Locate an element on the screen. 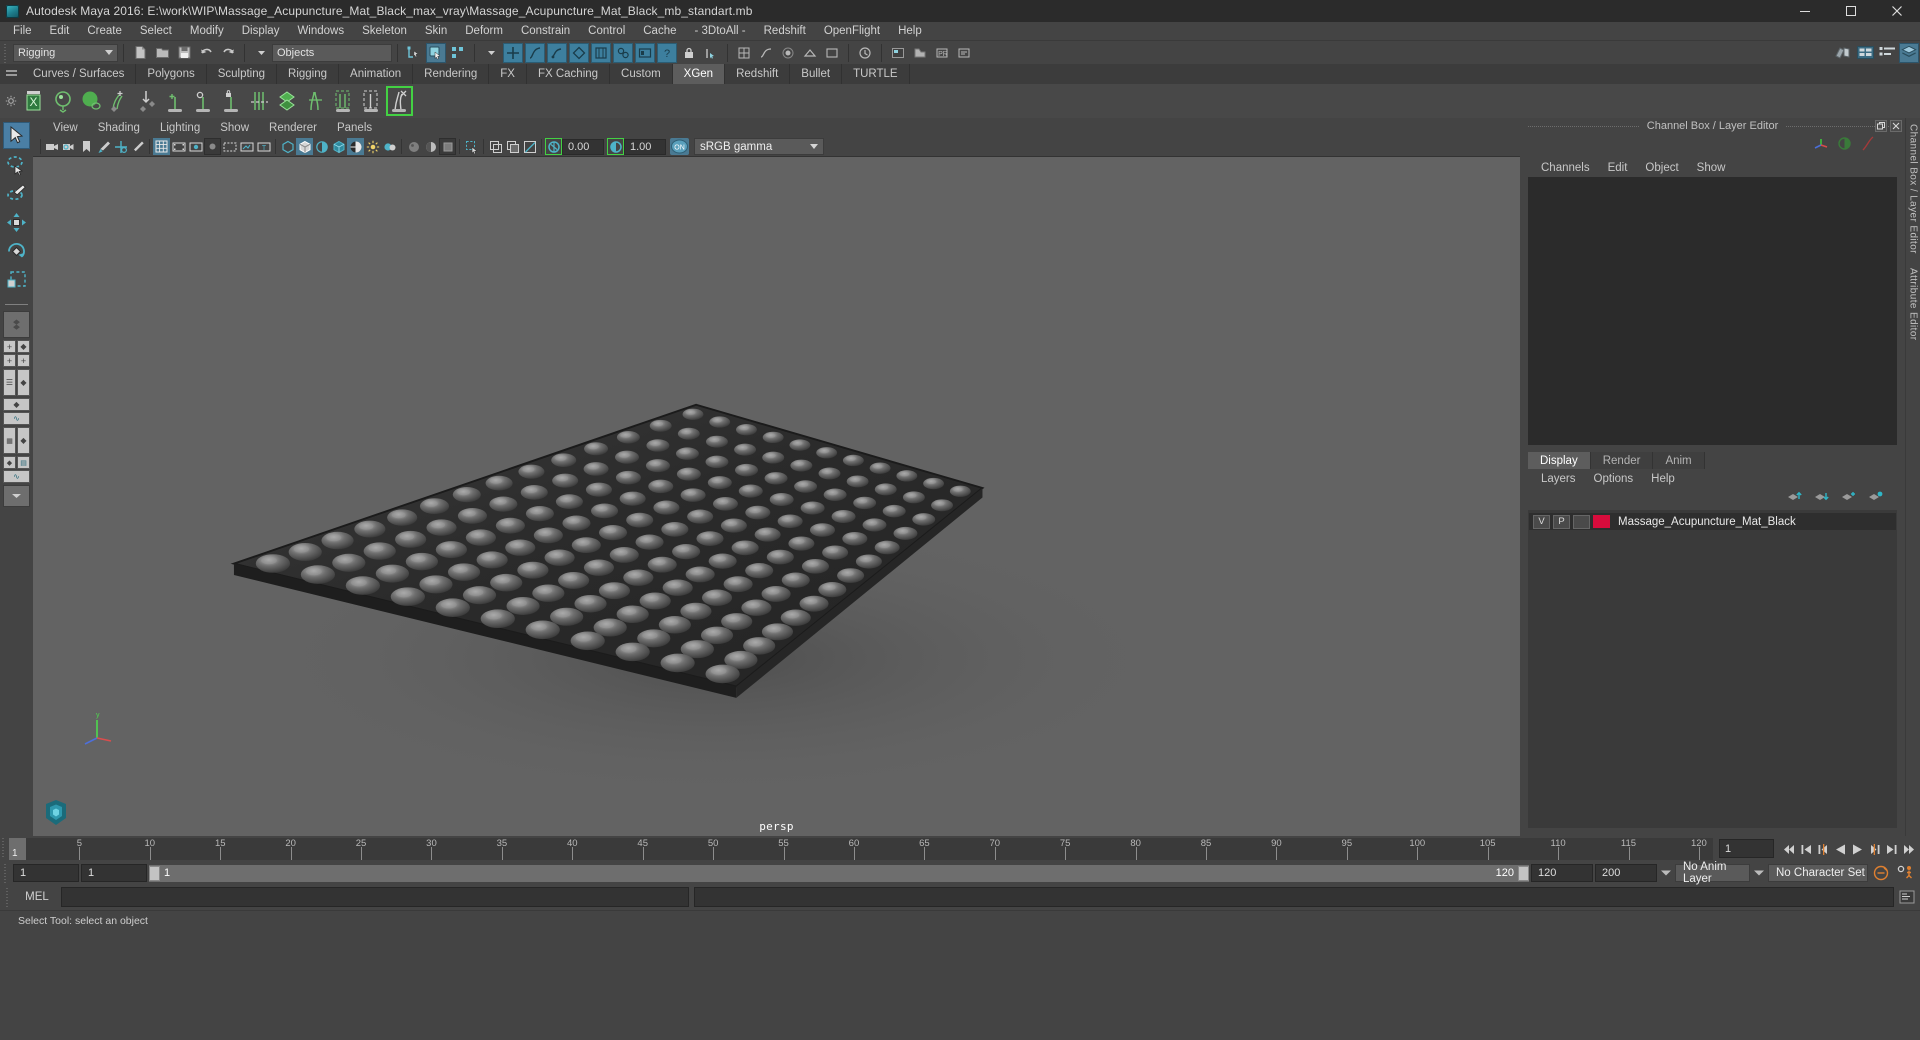  character-set-field: No Character Set is located at coordinates (1818, 873).